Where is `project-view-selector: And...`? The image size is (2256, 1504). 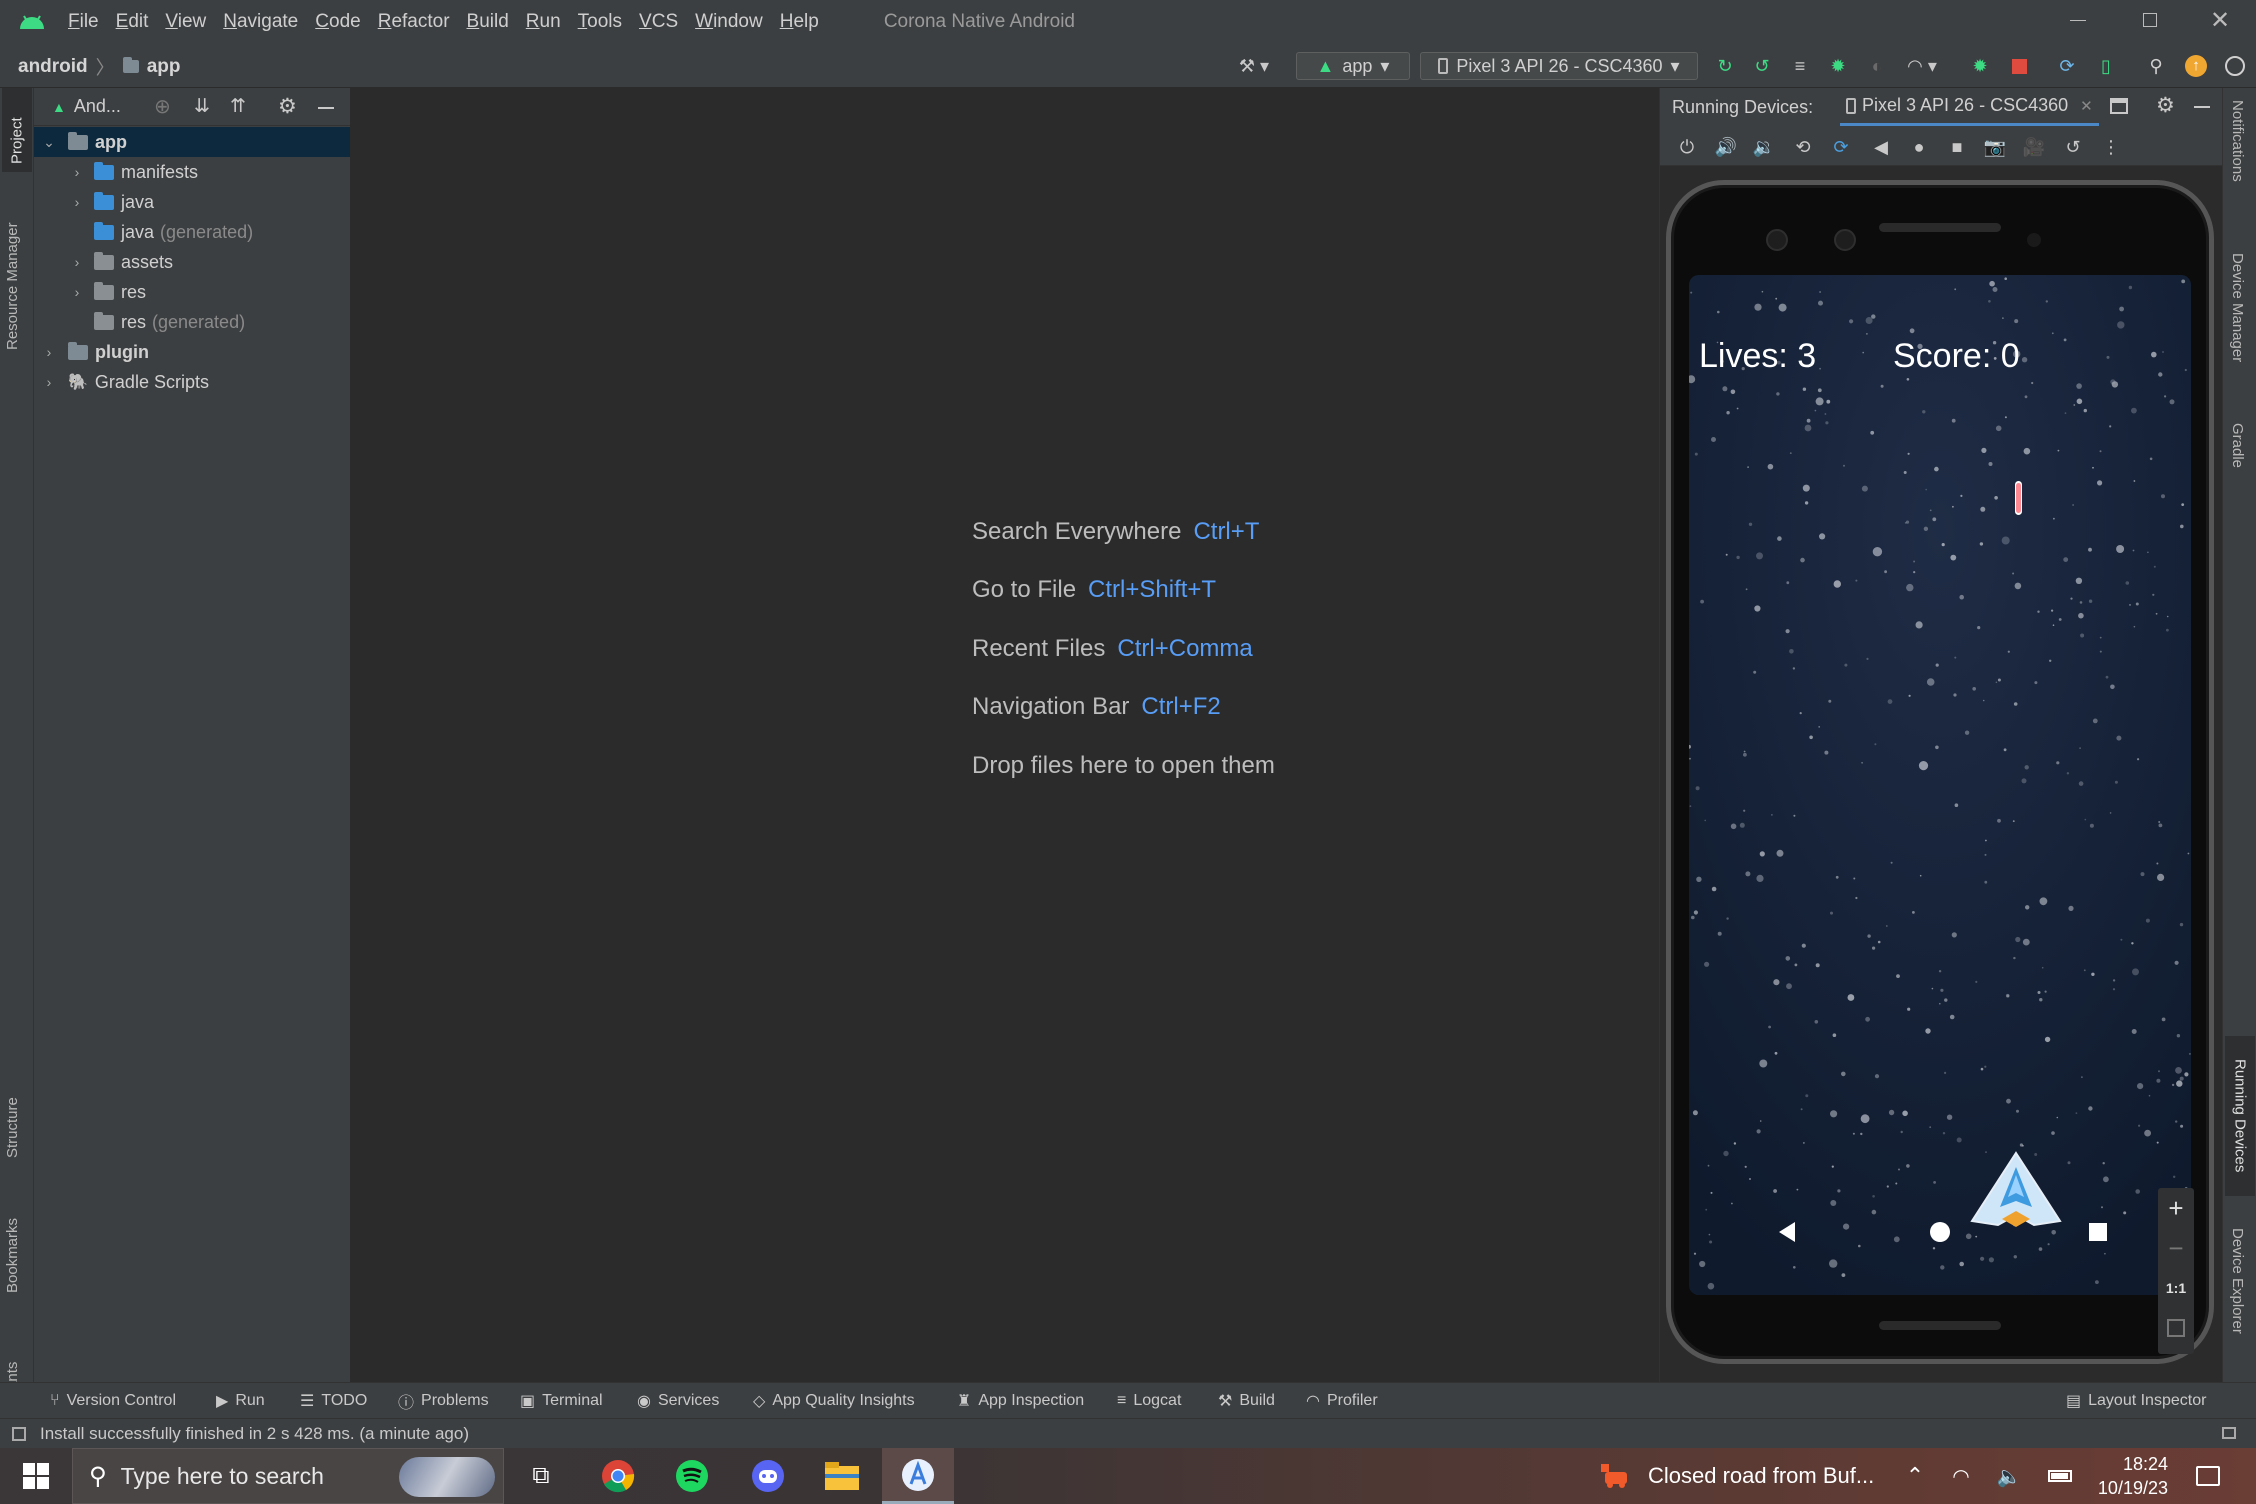 project-view-selector: And... is located at coordinates (97, 106).